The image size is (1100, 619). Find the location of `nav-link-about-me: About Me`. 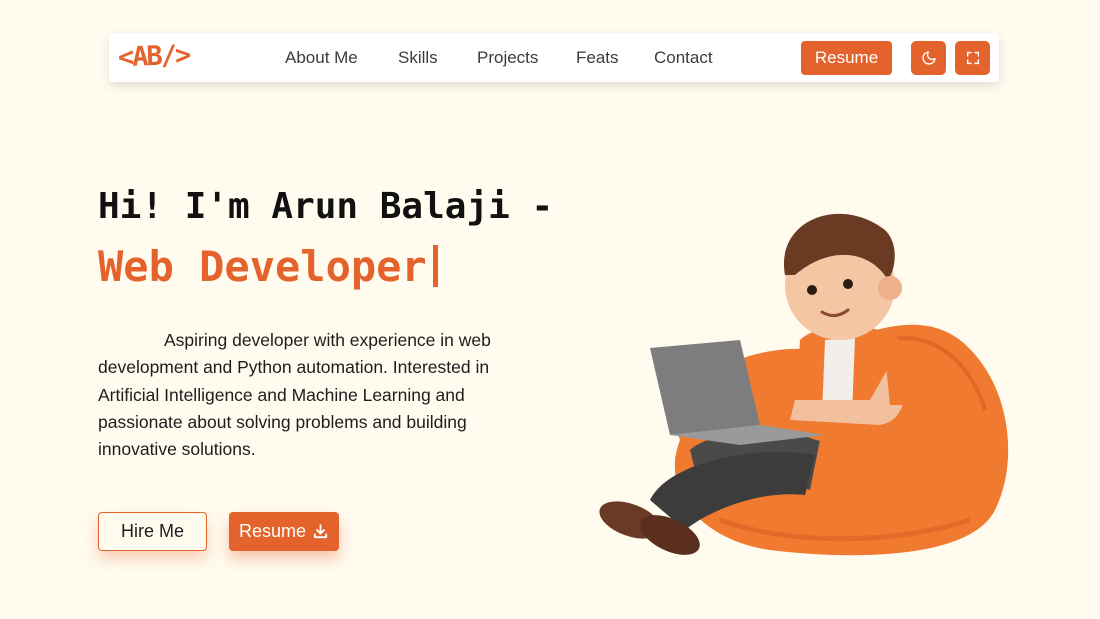

nav-link-about-me: About Me is located at coordinates (321, 58).